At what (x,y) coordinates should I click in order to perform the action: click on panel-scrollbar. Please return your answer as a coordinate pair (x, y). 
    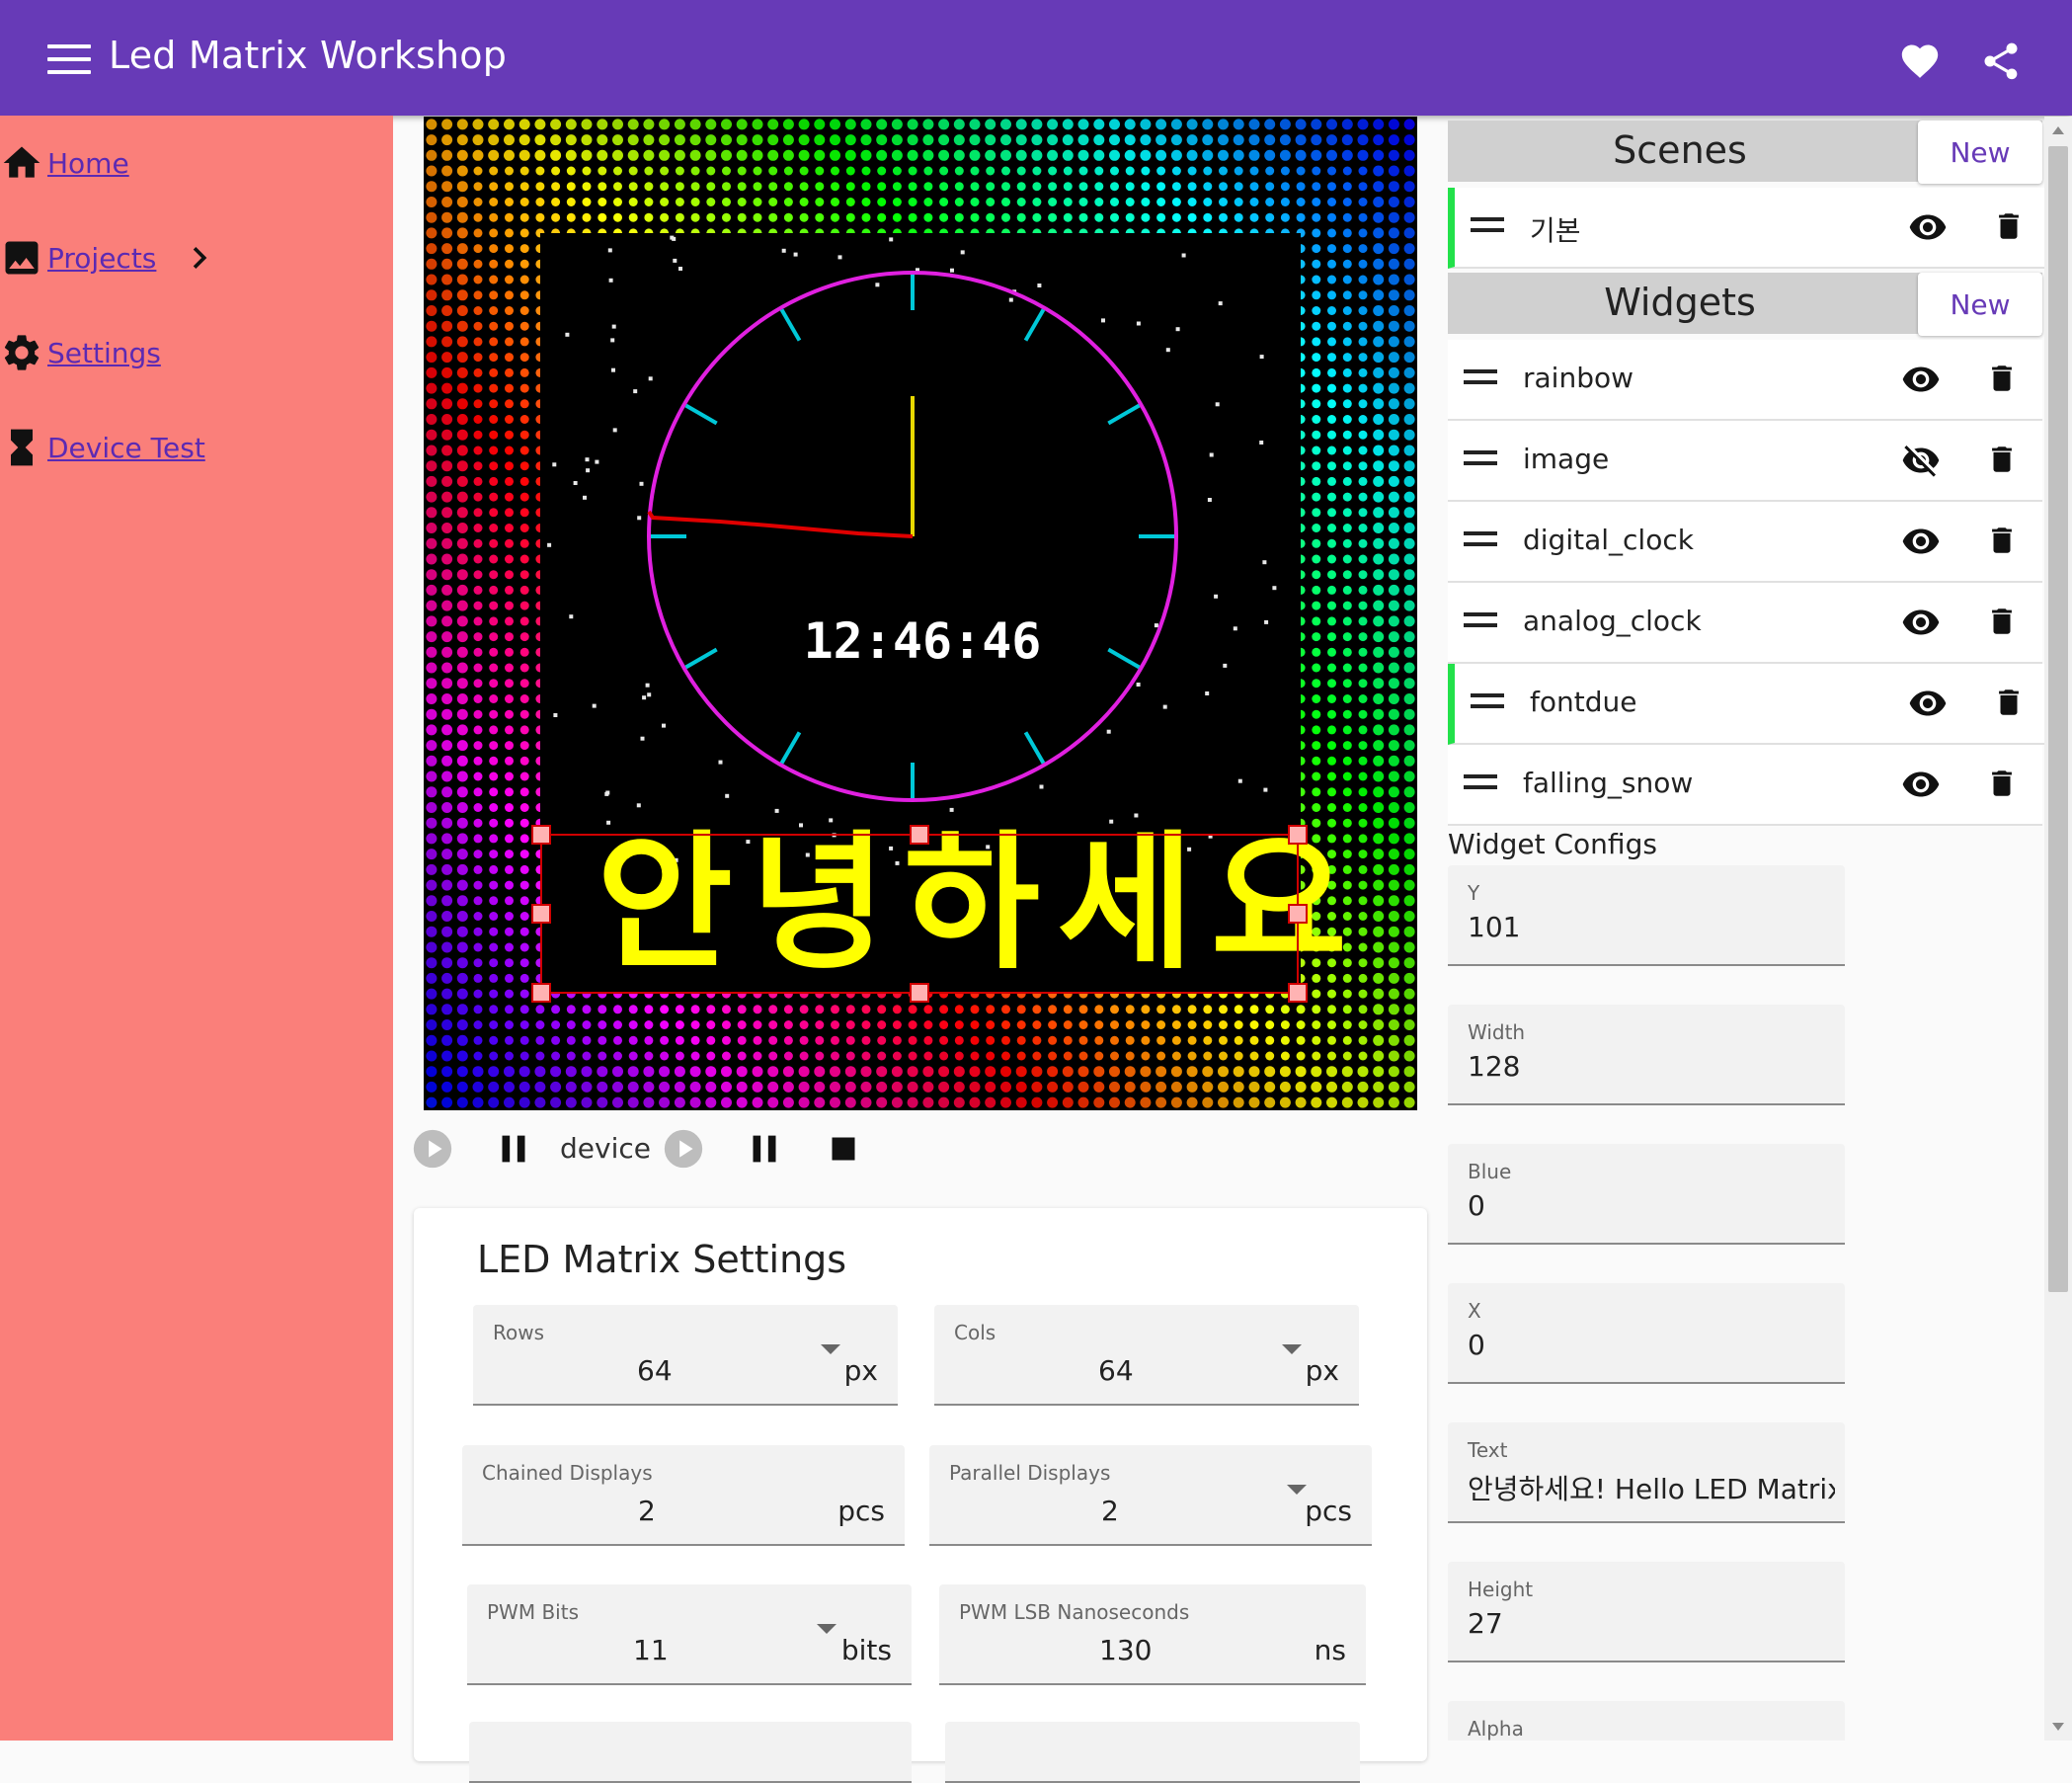
    Looking at the image, I should click on (2058, 929).